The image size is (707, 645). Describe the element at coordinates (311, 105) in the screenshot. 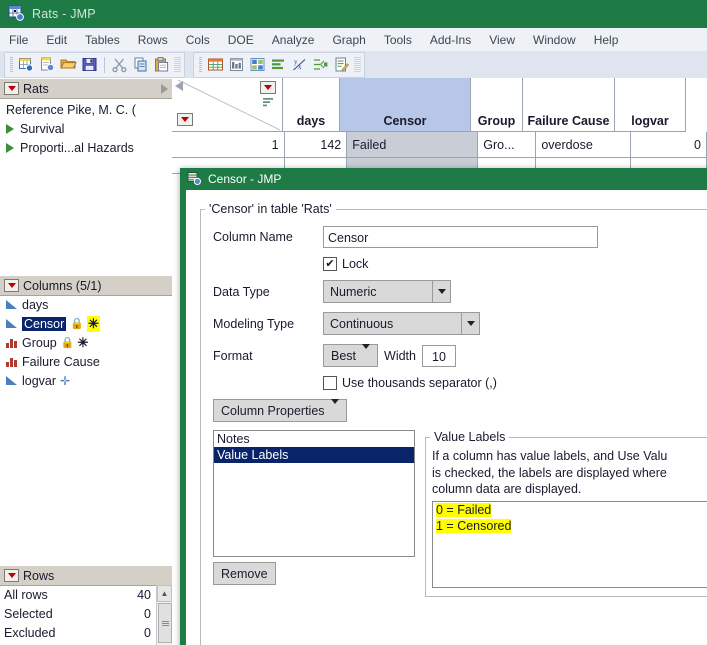

I see `column-header-days: days` at that location.